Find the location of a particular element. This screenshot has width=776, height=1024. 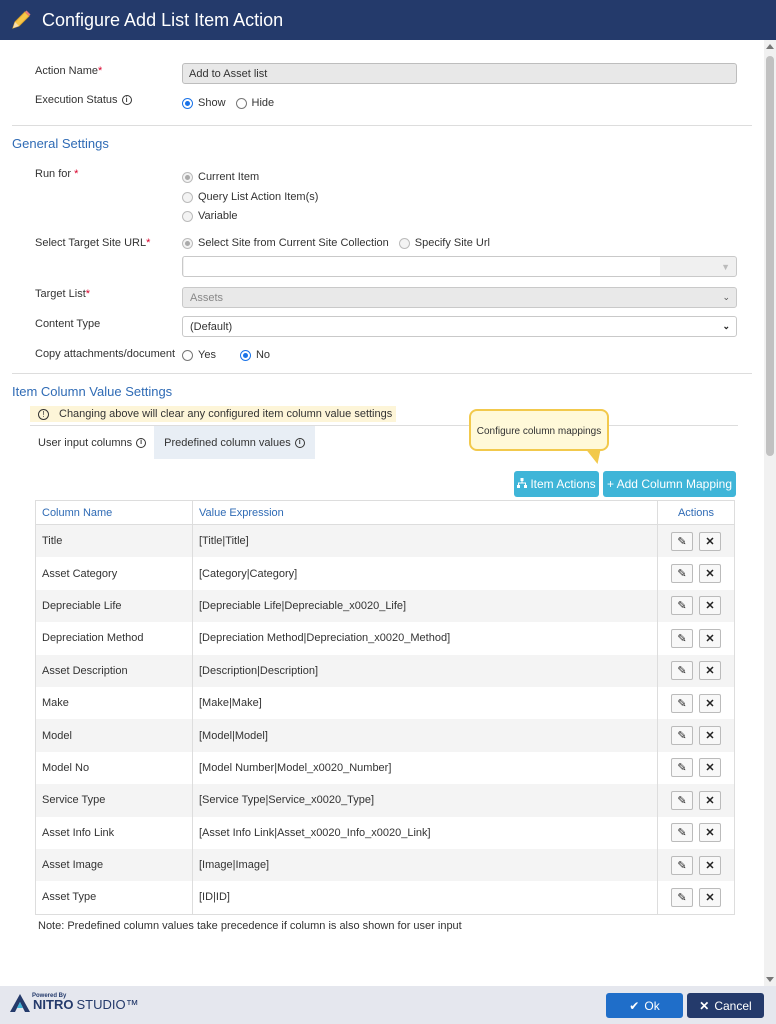

copy-yes-radio: Yes is located at coordinates (199, 355).